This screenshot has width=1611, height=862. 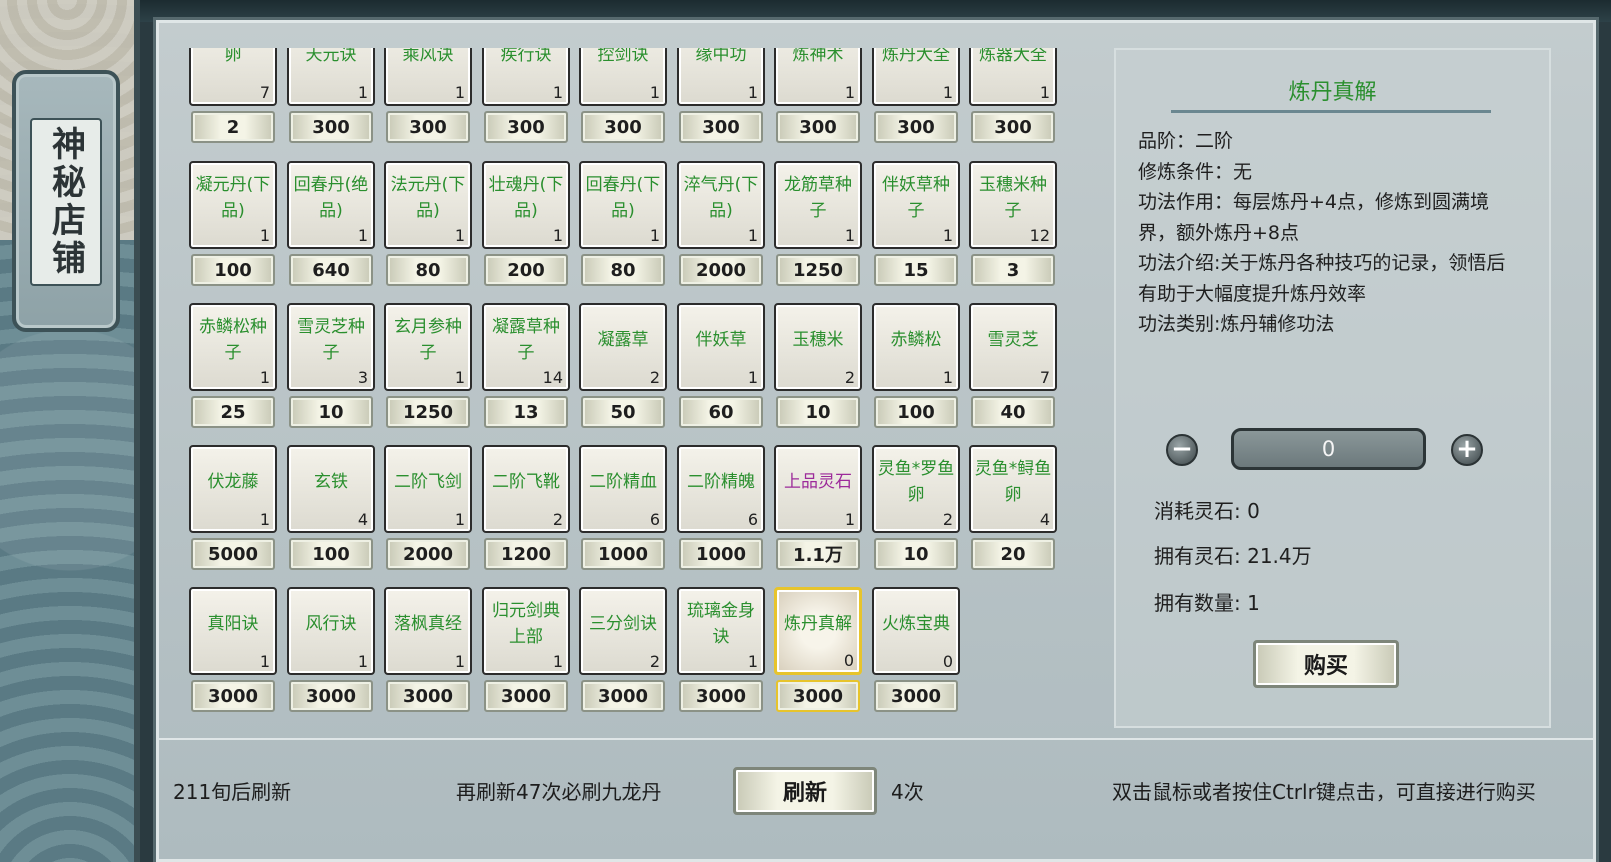 I want to click on item-card: 上品灵石 1, so click(x=818, y=489).